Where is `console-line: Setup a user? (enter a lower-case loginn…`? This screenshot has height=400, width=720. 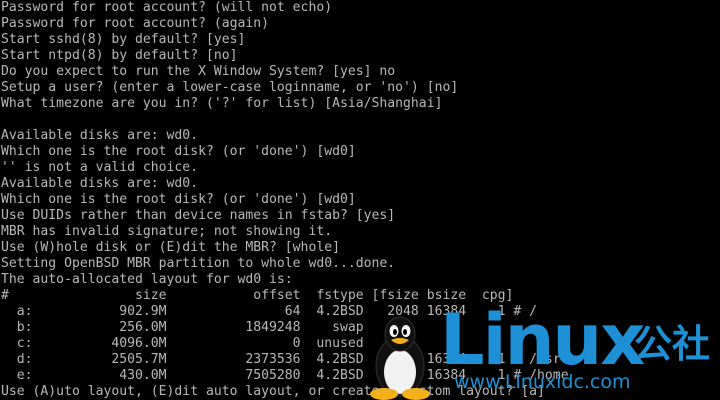
console-line: Setup a user? (enter a lower-case loginn… is located at coordinates (230, 87).